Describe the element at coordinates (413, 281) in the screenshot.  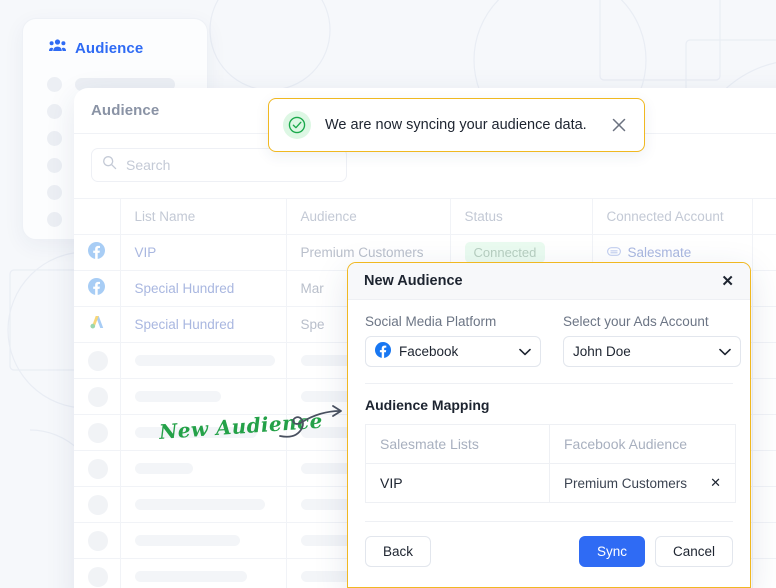
I see `modal-title: New Audience` at that location.